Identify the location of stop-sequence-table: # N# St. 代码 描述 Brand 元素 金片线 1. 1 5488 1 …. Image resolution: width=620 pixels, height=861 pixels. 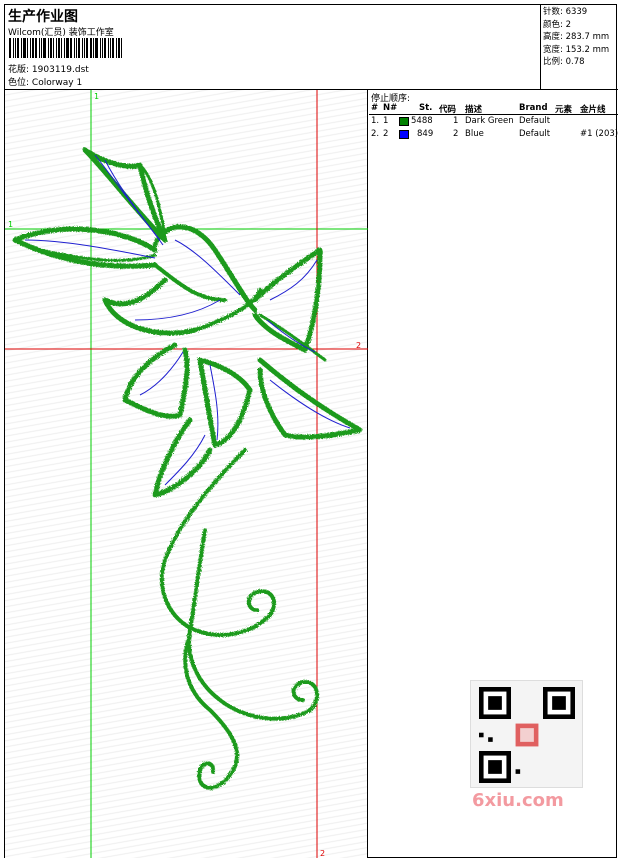
(493, 121).